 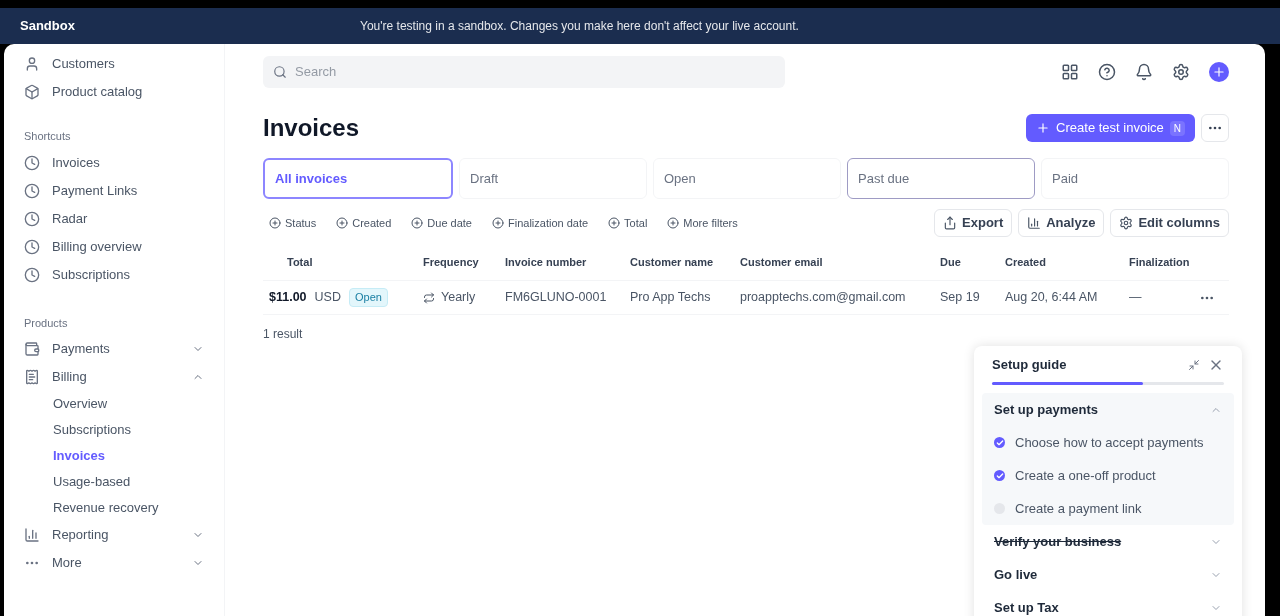 I want to click on nav-item: More, so click(x=116, y=563).